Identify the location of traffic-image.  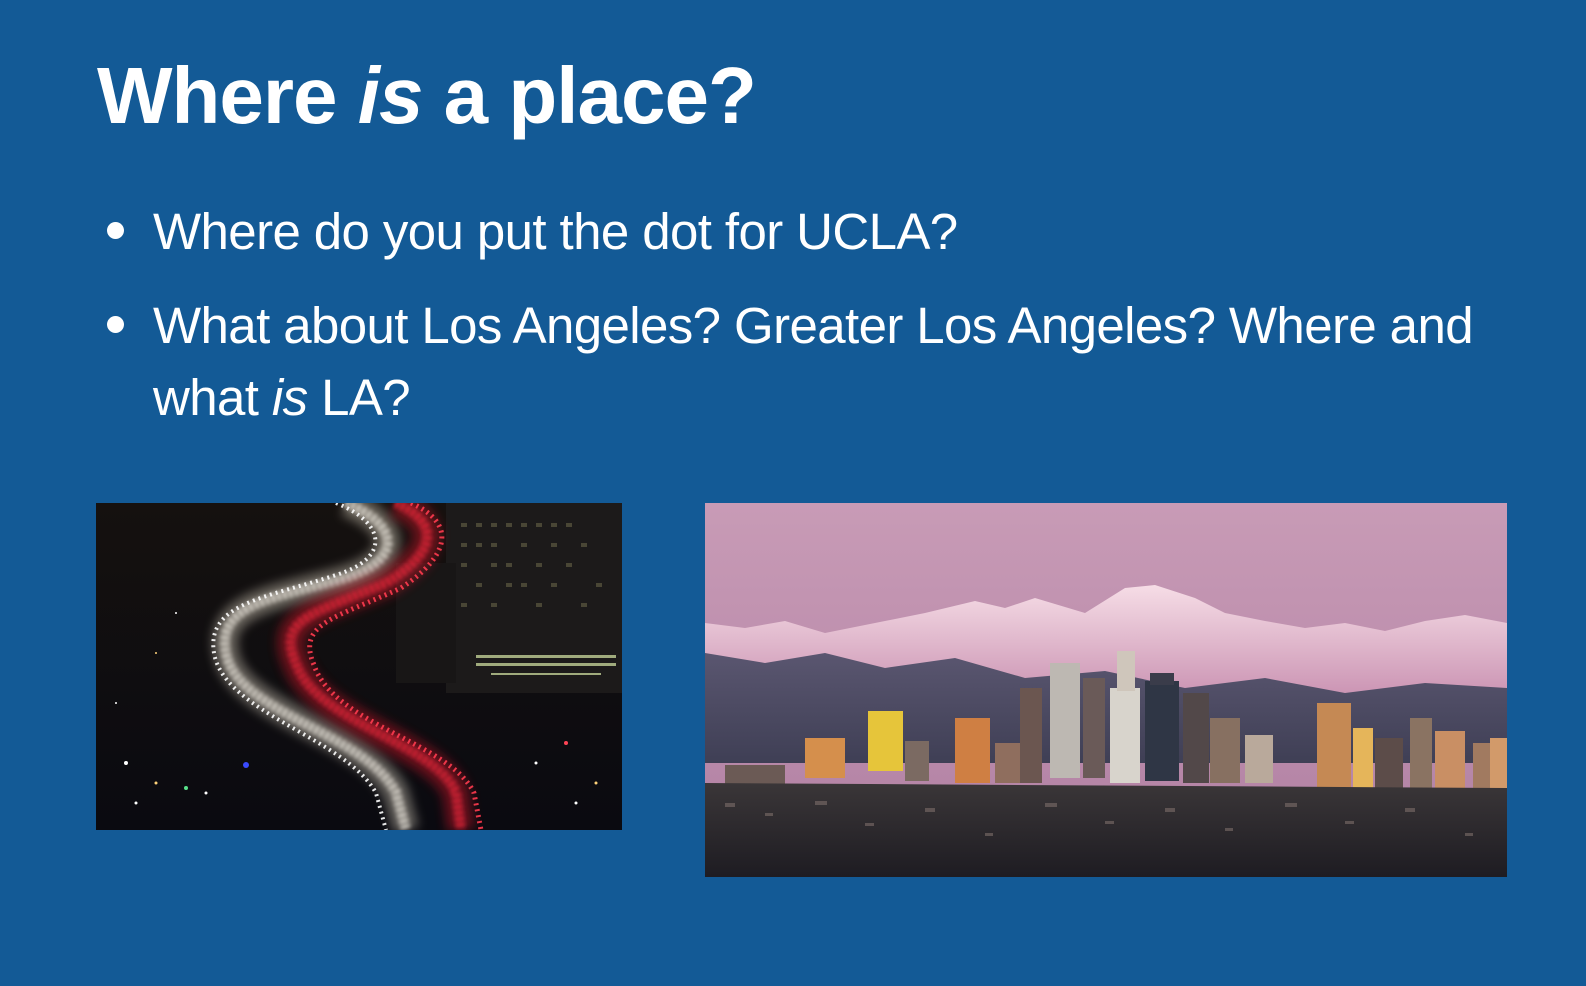
(359, 666).